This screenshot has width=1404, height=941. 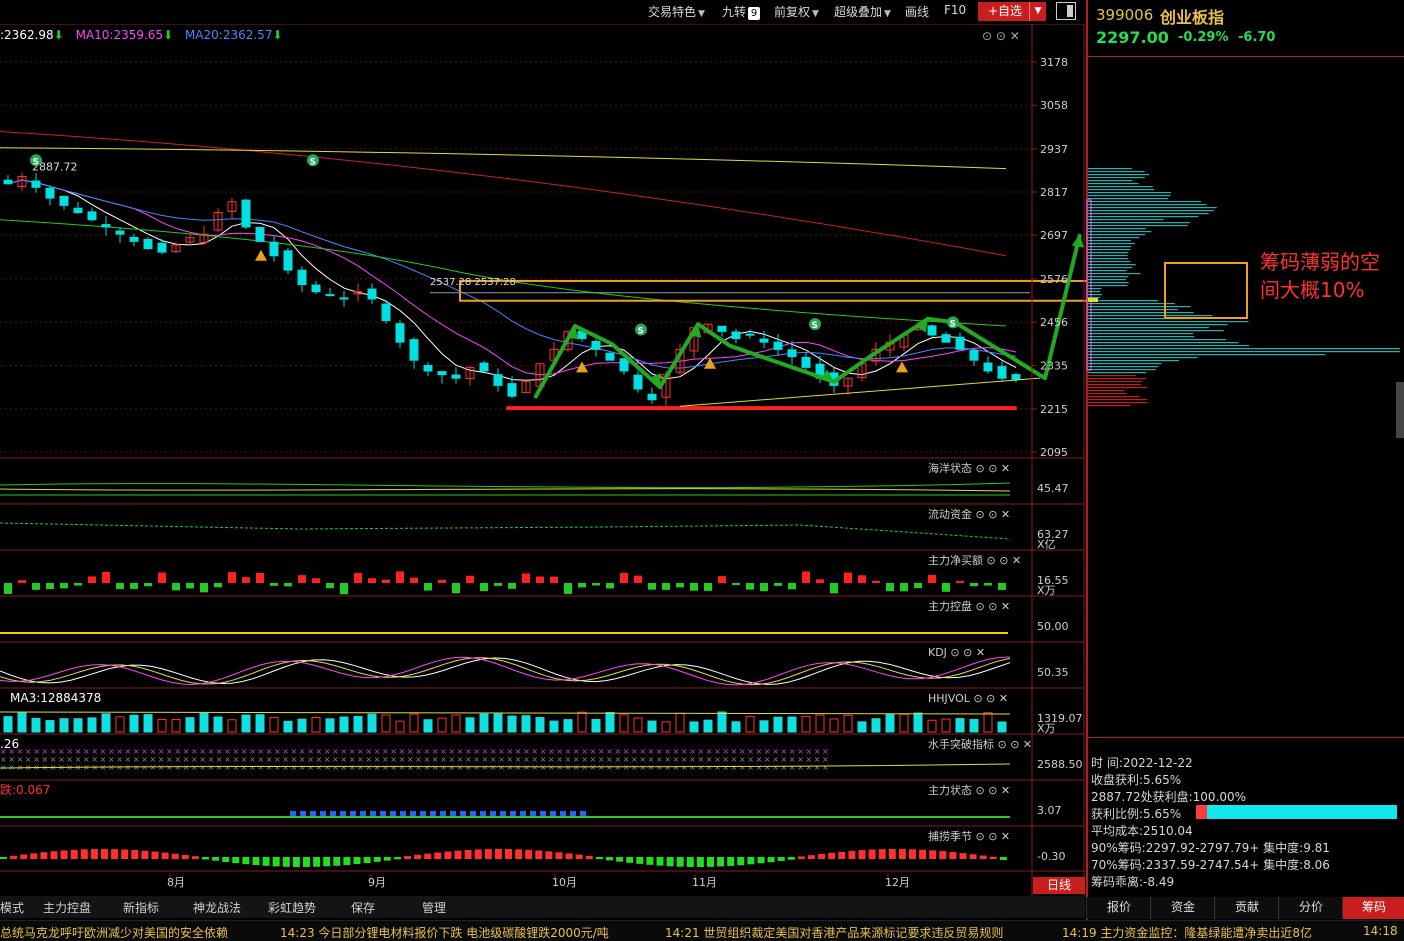 What do you see at coordinates (955, 10) in the screenshot?
I see `menu-f10: F10` at bounding box center [955, 10].